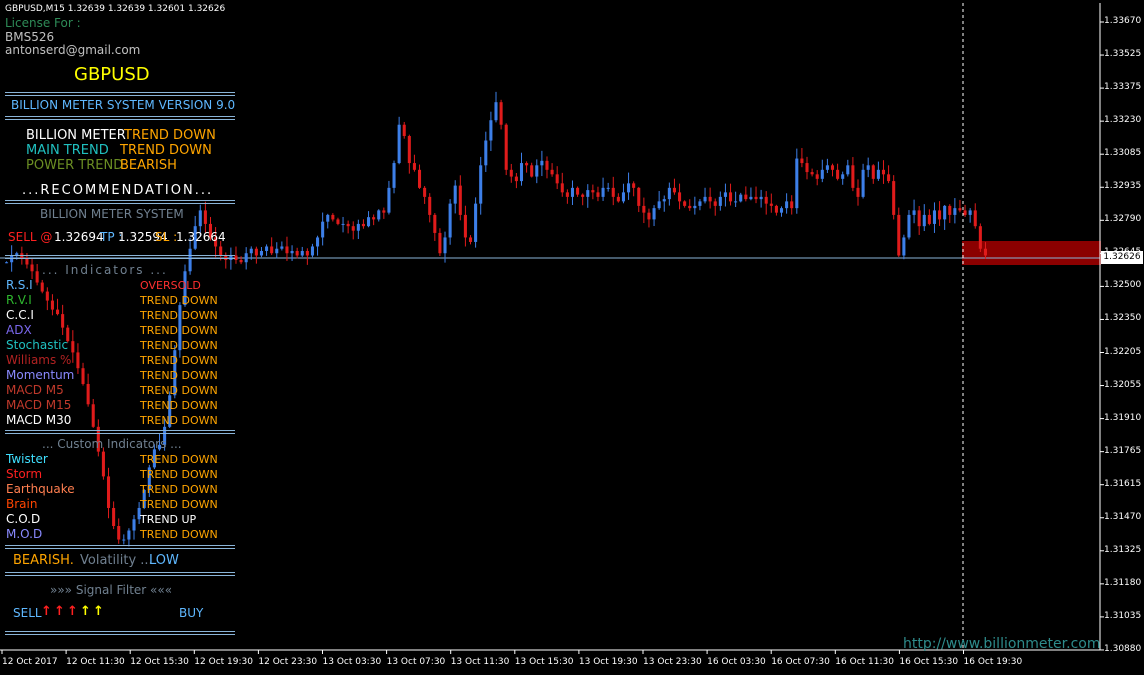 The width and height of the screenshot is (1144, 675). Describe the element at coordinates (166, 237) in the screenshot. I see `signal-sl-label: SL :` at that location.